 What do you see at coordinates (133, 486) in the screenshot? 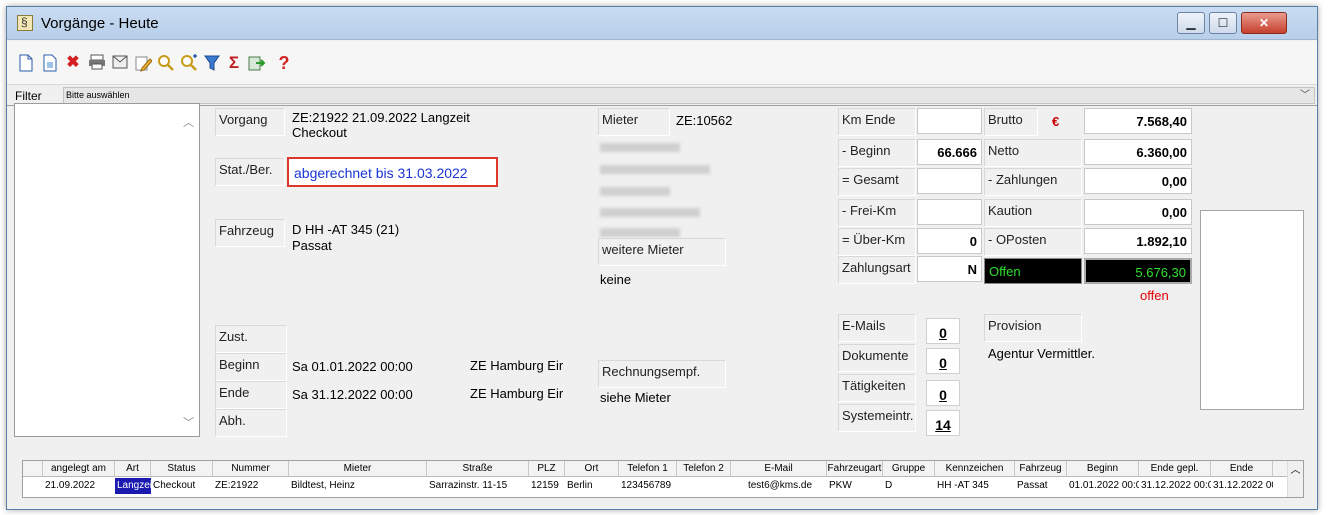
I see `cell-art: Langzeit` at bounding box center [133, 486].